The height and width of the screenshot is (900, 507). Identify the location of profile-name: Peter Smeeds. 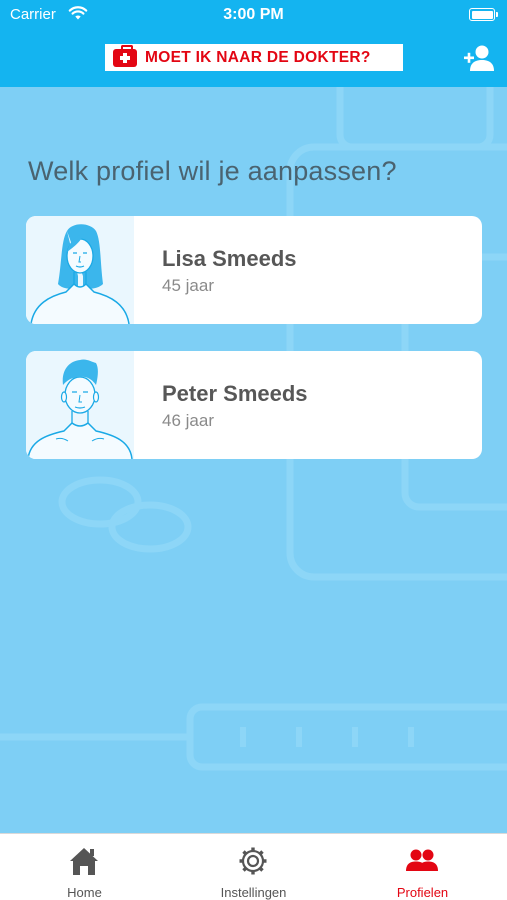
(235, 393).